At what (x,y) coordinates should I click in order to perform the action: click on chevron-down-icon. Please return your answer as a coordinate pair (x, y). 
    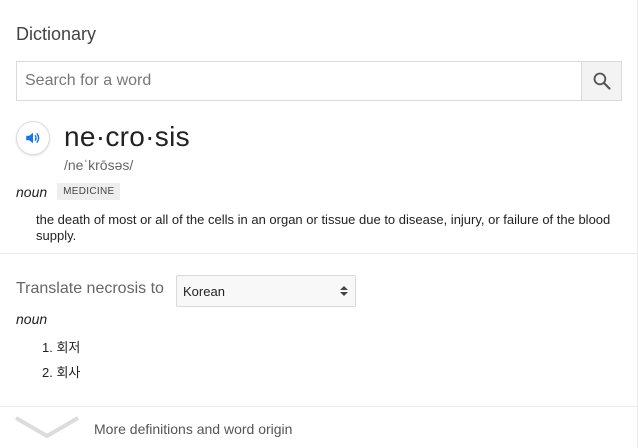
    Looking at the image, I should click on (47, 427).